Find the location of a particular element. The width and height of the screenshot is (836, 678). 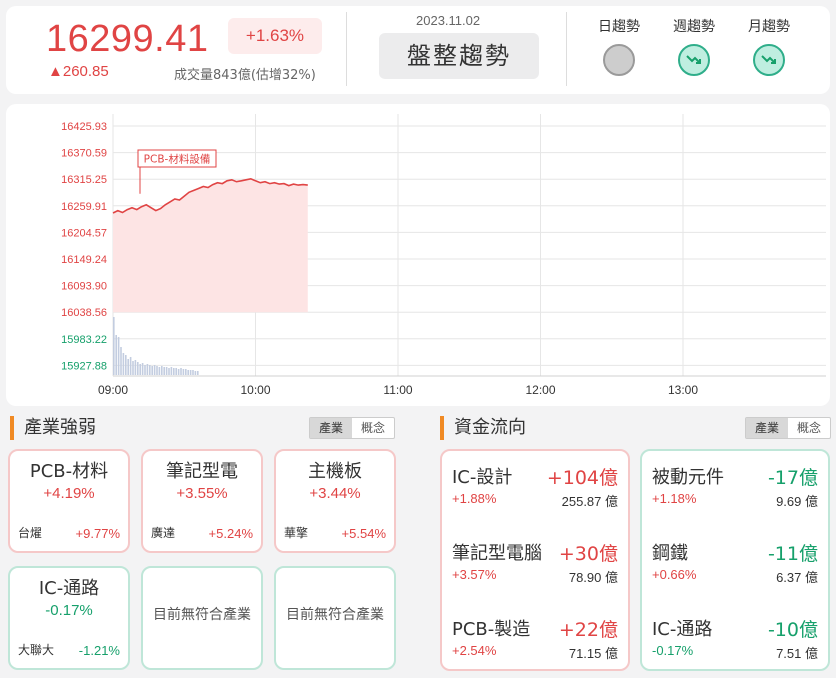

industry-pct: +4.19% is located at coordinates (69, 493).